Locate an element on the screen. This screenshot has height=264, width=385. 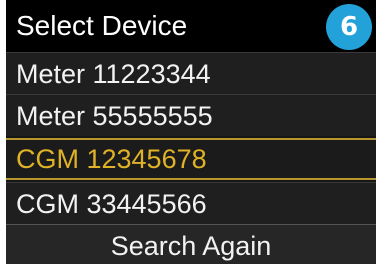
step-number-badge: 6 is located at coordinates (349, 27).